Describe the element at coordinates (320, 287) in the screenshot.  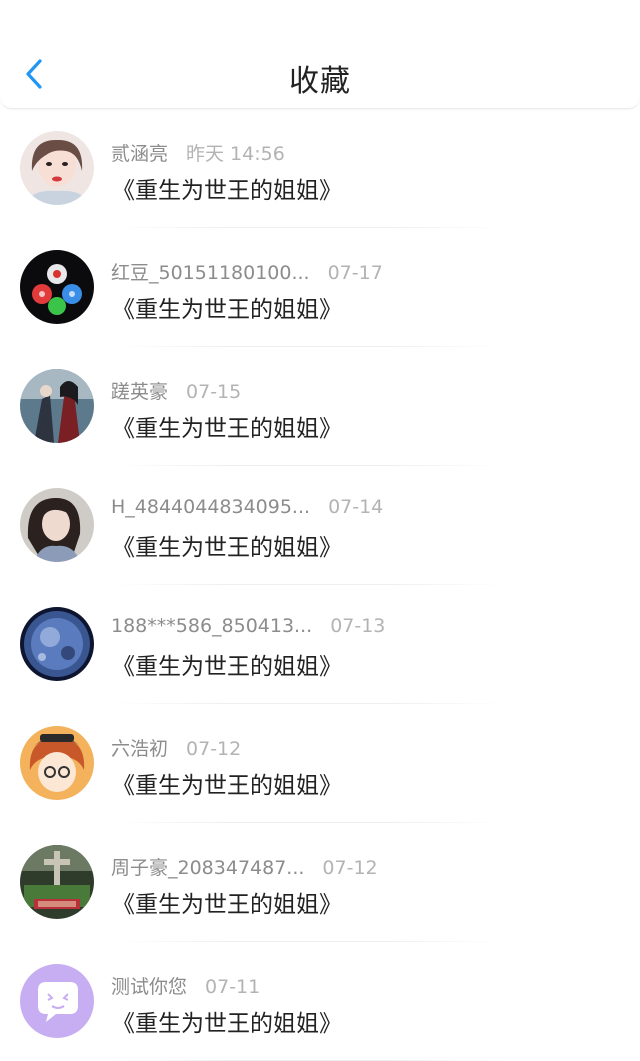
I see `list-item: 红豆_50151180100... 07-17 《重生为世王的姐姐》` at that location.